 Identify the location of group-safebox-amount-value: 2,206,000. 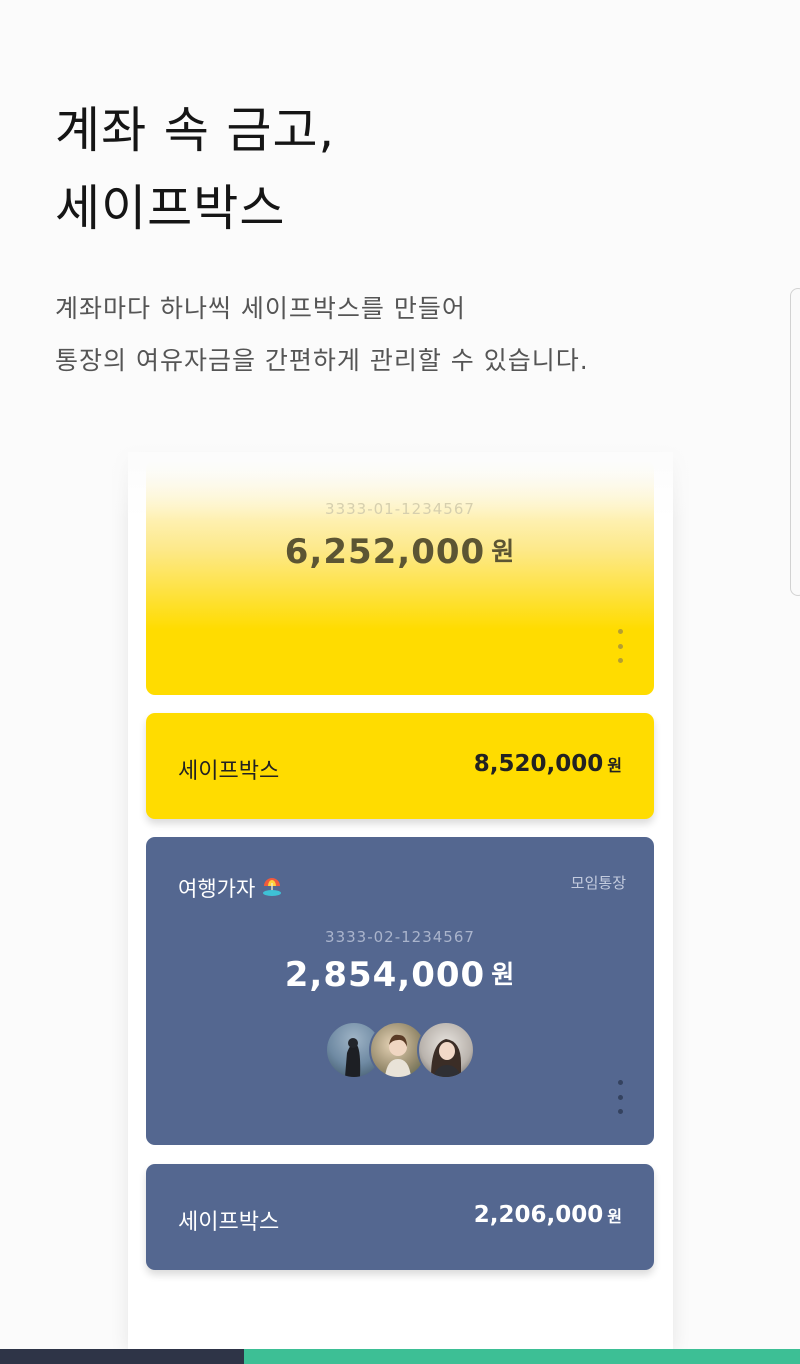
(538, 1215).